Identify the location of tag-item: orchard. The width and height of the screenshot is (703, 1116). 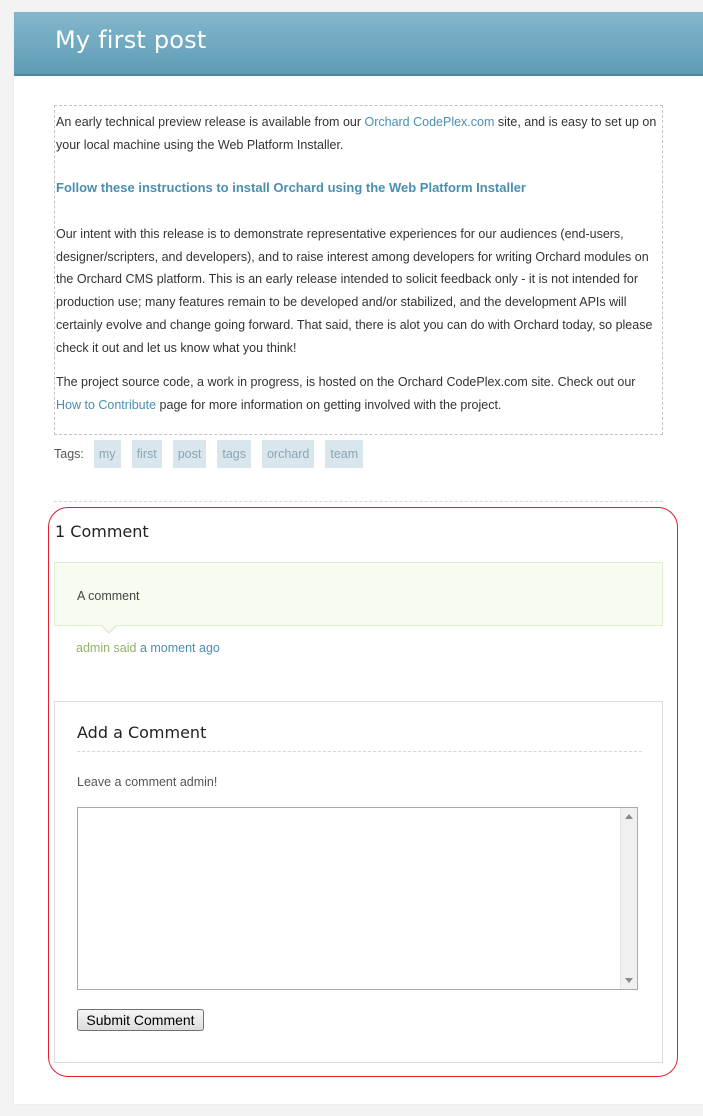
(288, 454).